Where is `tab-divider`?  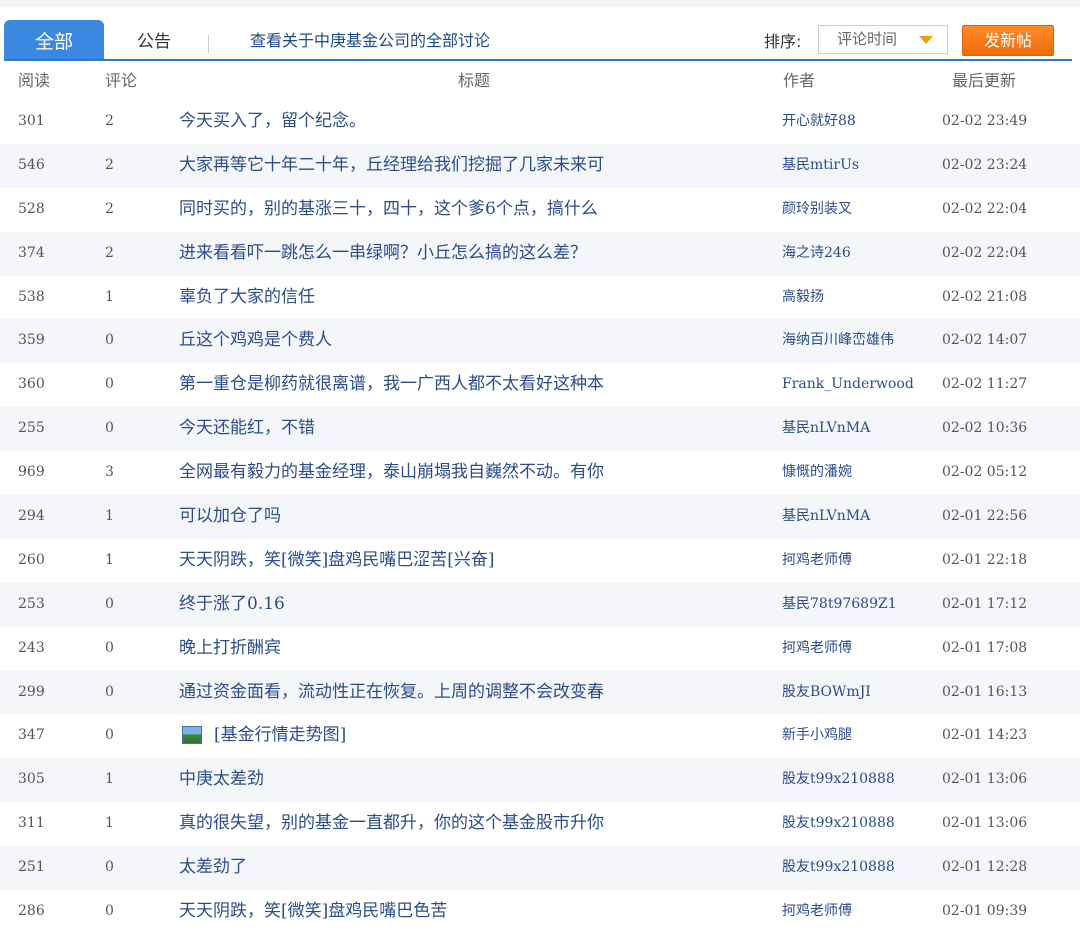
tab-divider is located at coordinates (208, 44).